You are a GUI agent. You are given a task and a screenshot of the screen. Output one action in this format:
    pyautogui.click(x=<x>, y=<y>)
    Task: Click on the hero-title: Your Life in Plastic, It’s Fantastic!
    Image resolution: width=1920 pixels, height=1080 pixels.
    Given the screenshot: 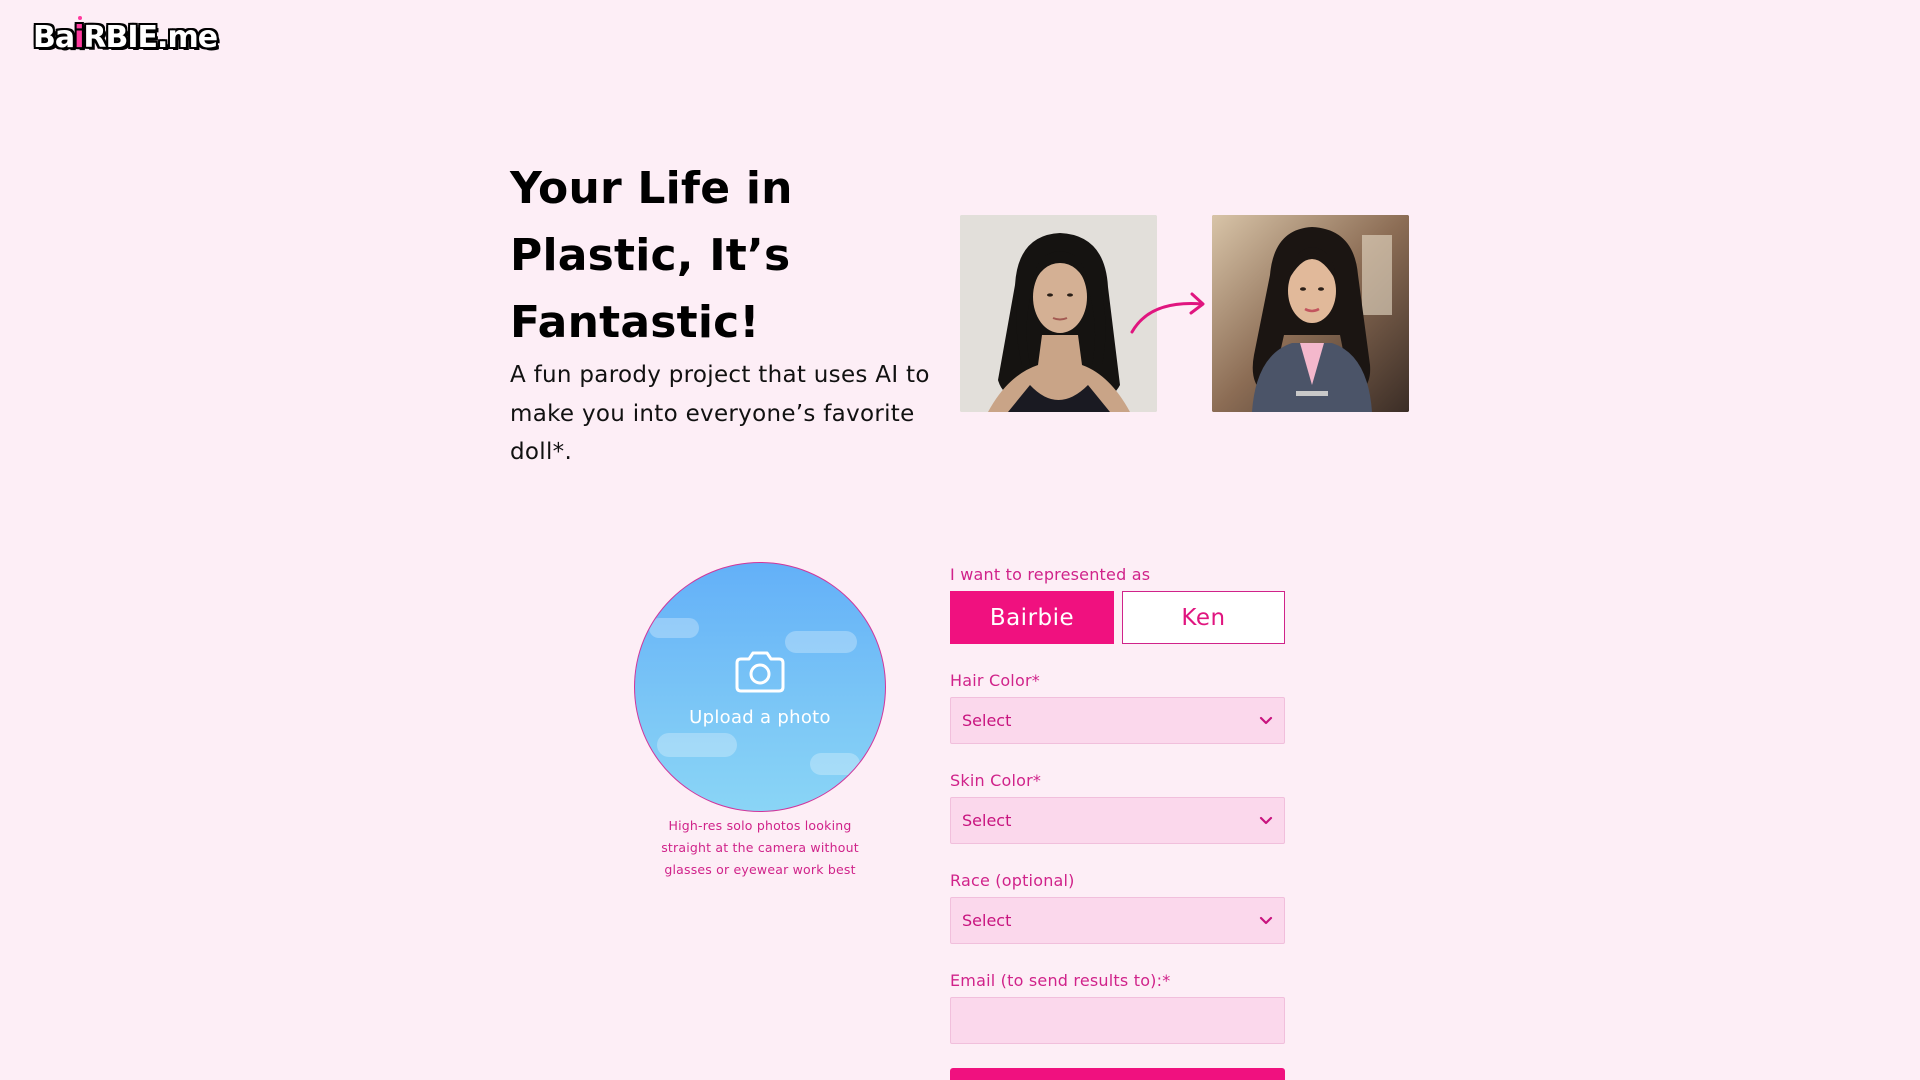 What is the action you would take?
    pyautogui.click(x=651, y=255)
    